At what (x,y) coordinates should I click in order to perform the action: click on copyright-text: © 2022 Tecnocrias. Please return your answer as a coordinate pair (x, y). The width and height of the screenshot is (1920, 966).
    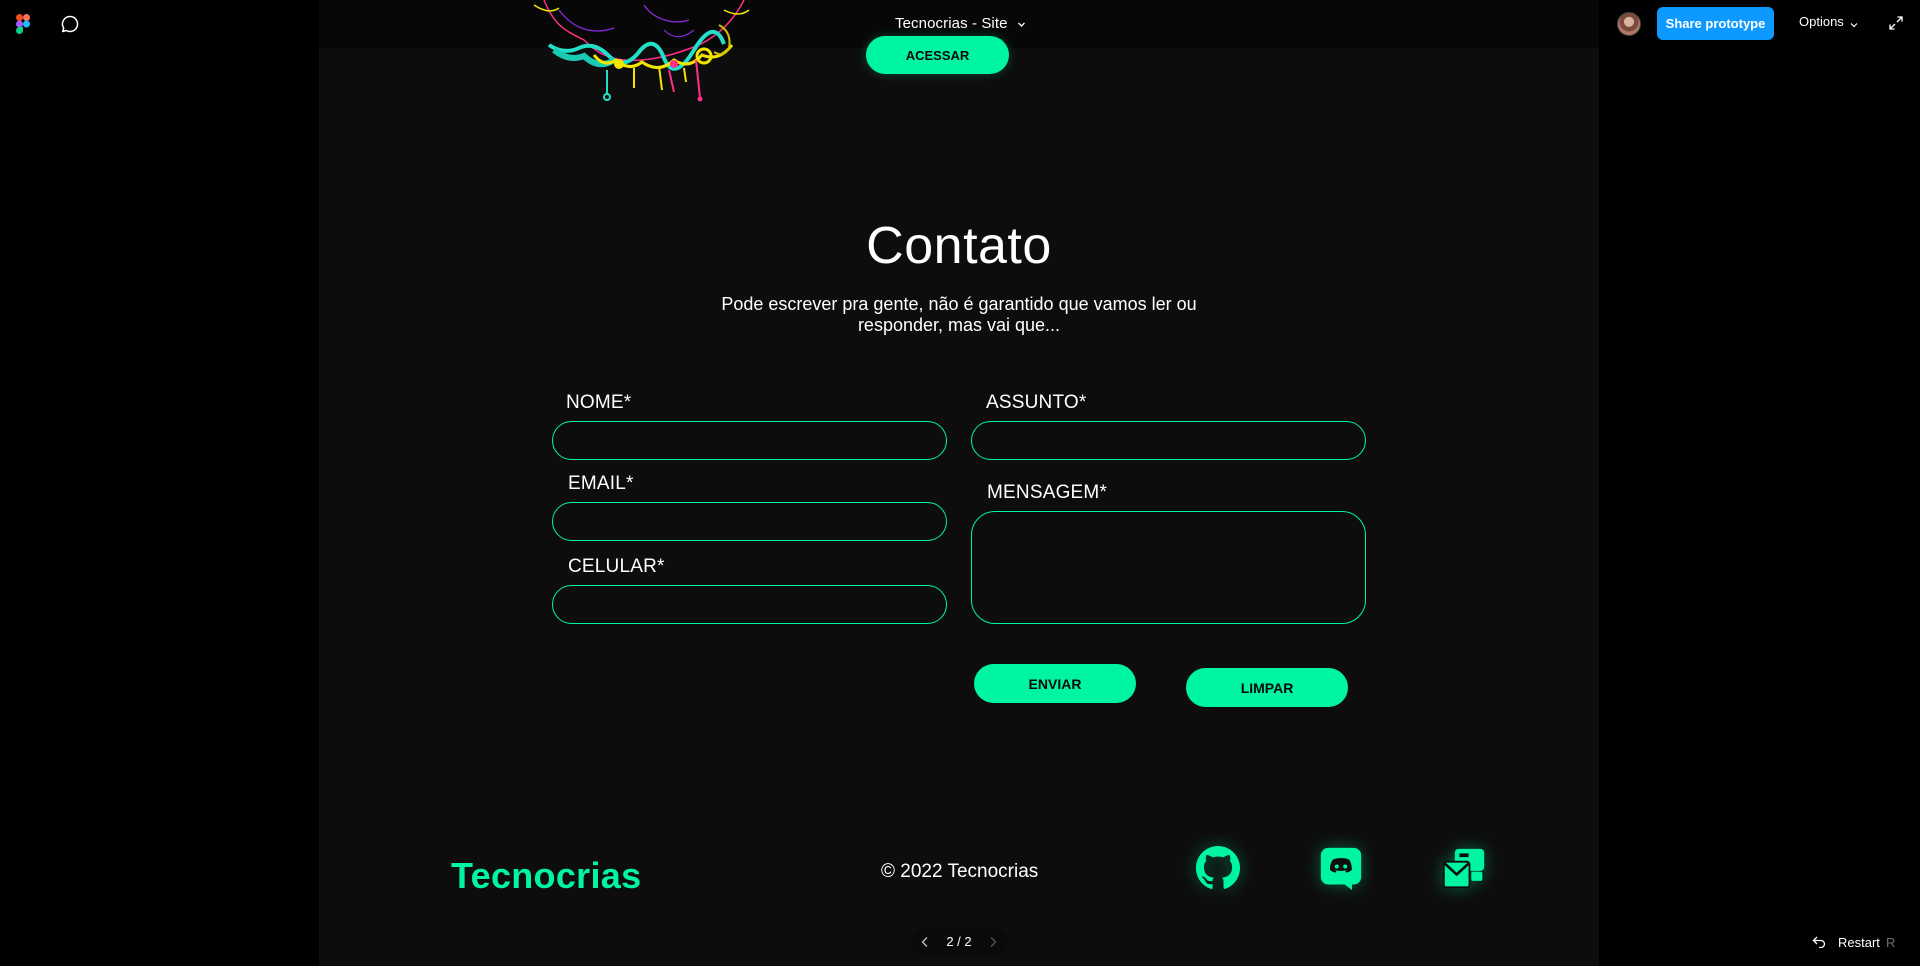
    Looking at the image, I should click on (960, 871).